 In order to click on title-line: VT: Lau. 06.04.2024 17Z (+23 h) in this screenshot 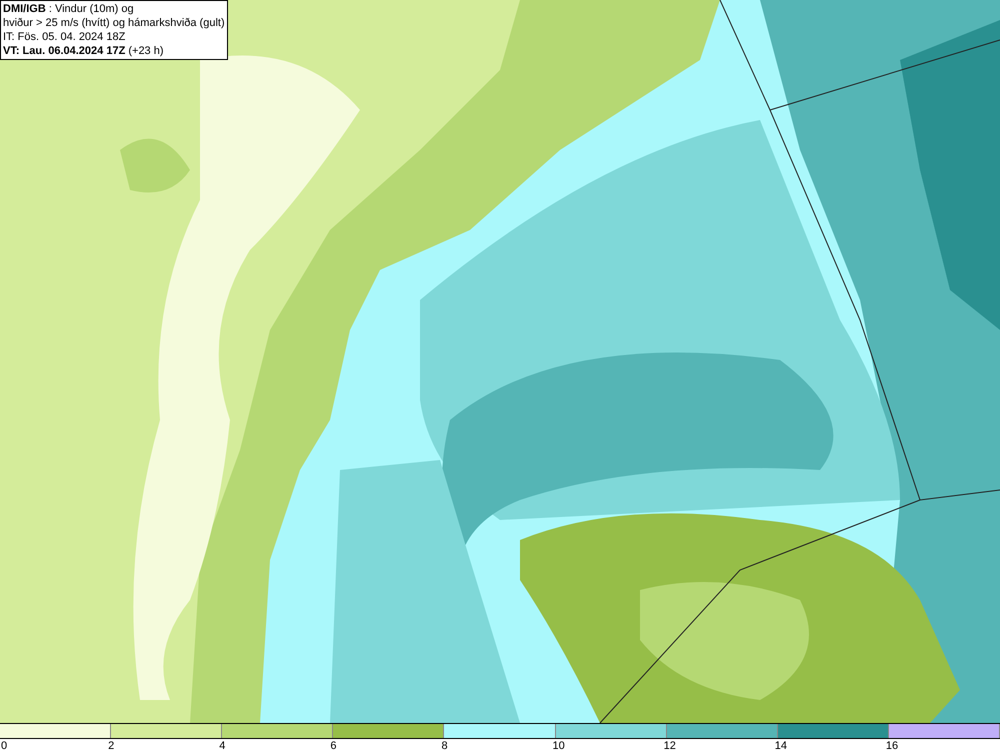, I will do `click(84, 51)`.